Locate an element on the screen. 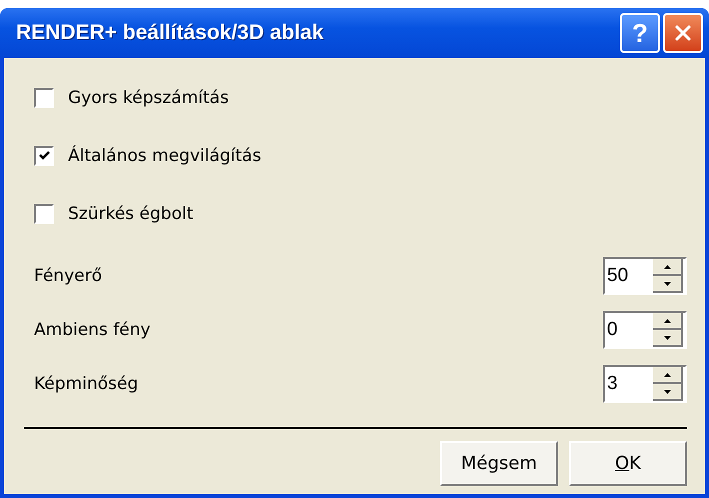  checkbox-label: Szürkés égbolt is located at coordinates (131, 214).